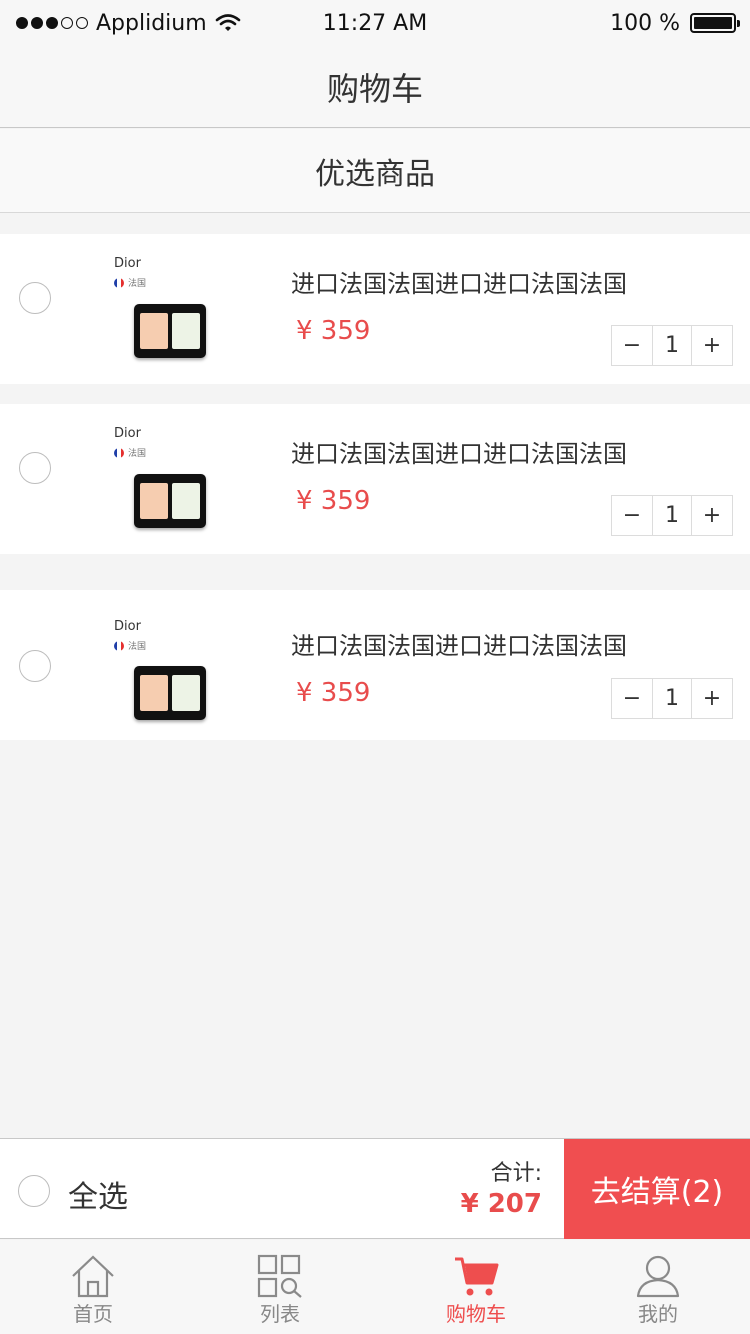 The height and width of the screenshot is (1334, 750). I want to click on checkout-button: 去结算(2), so click(657, 1189).